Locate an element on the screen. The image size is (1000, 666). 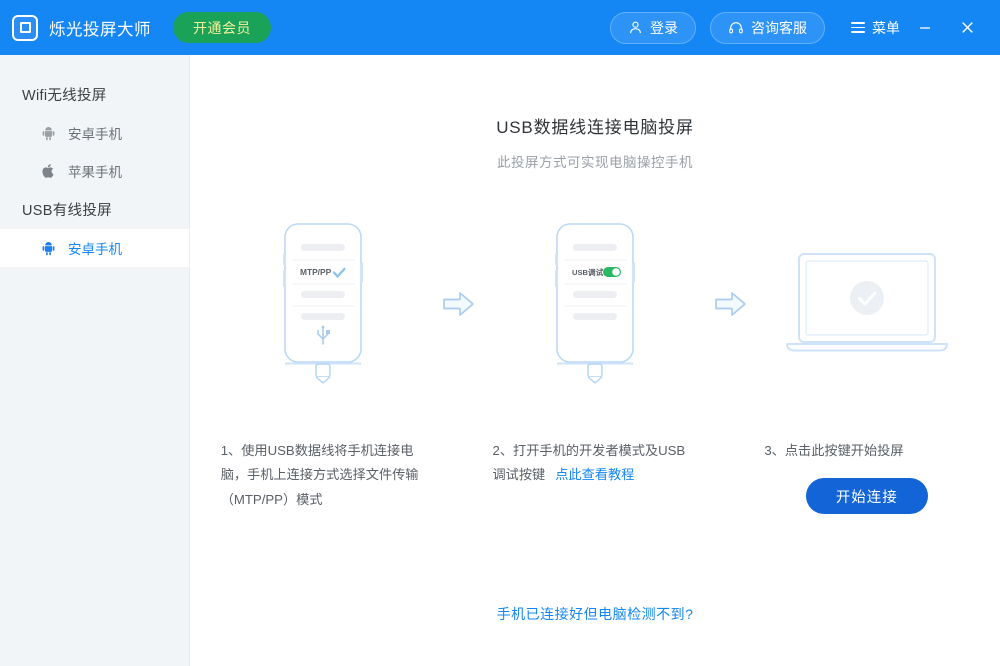
headset-icon is located at coordinates (736, 28).